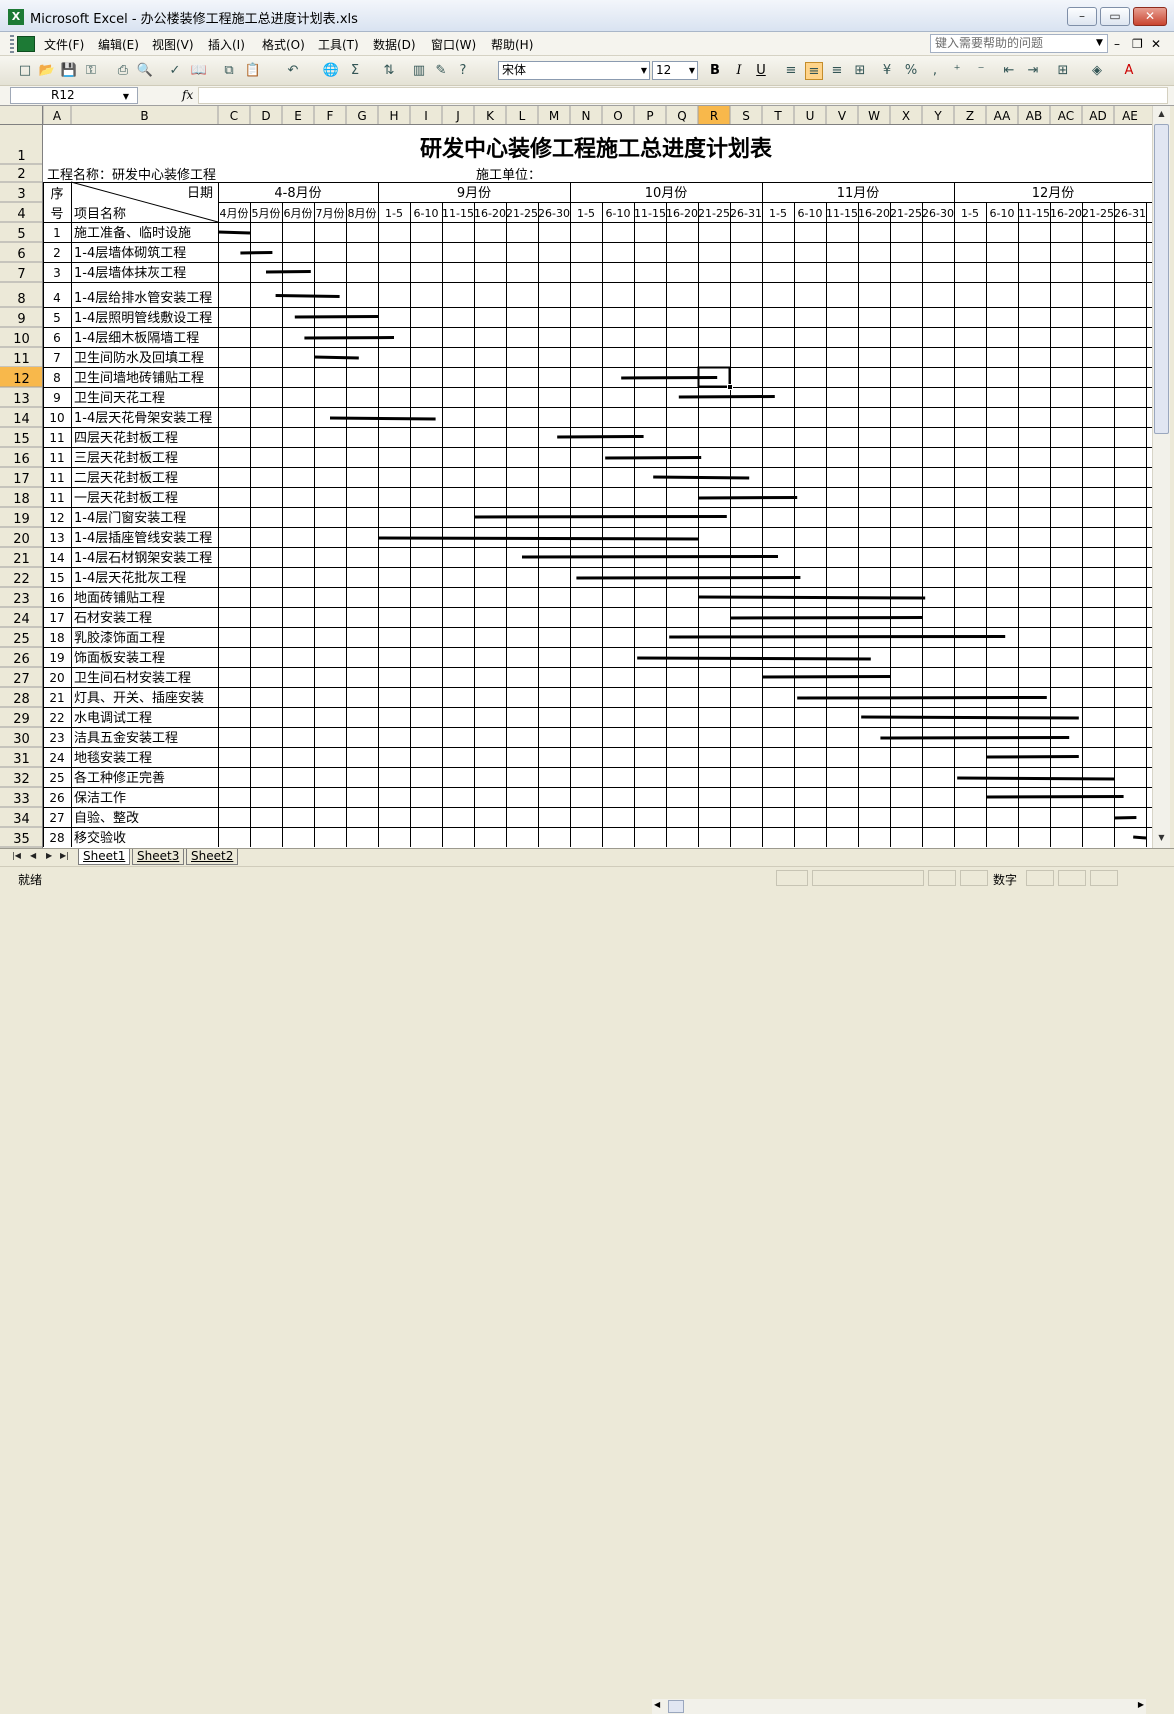 The height and width of the screenshot is (1714, 1174). I want to click on sort-ascending-icon: ⇅, so click(389, 71).